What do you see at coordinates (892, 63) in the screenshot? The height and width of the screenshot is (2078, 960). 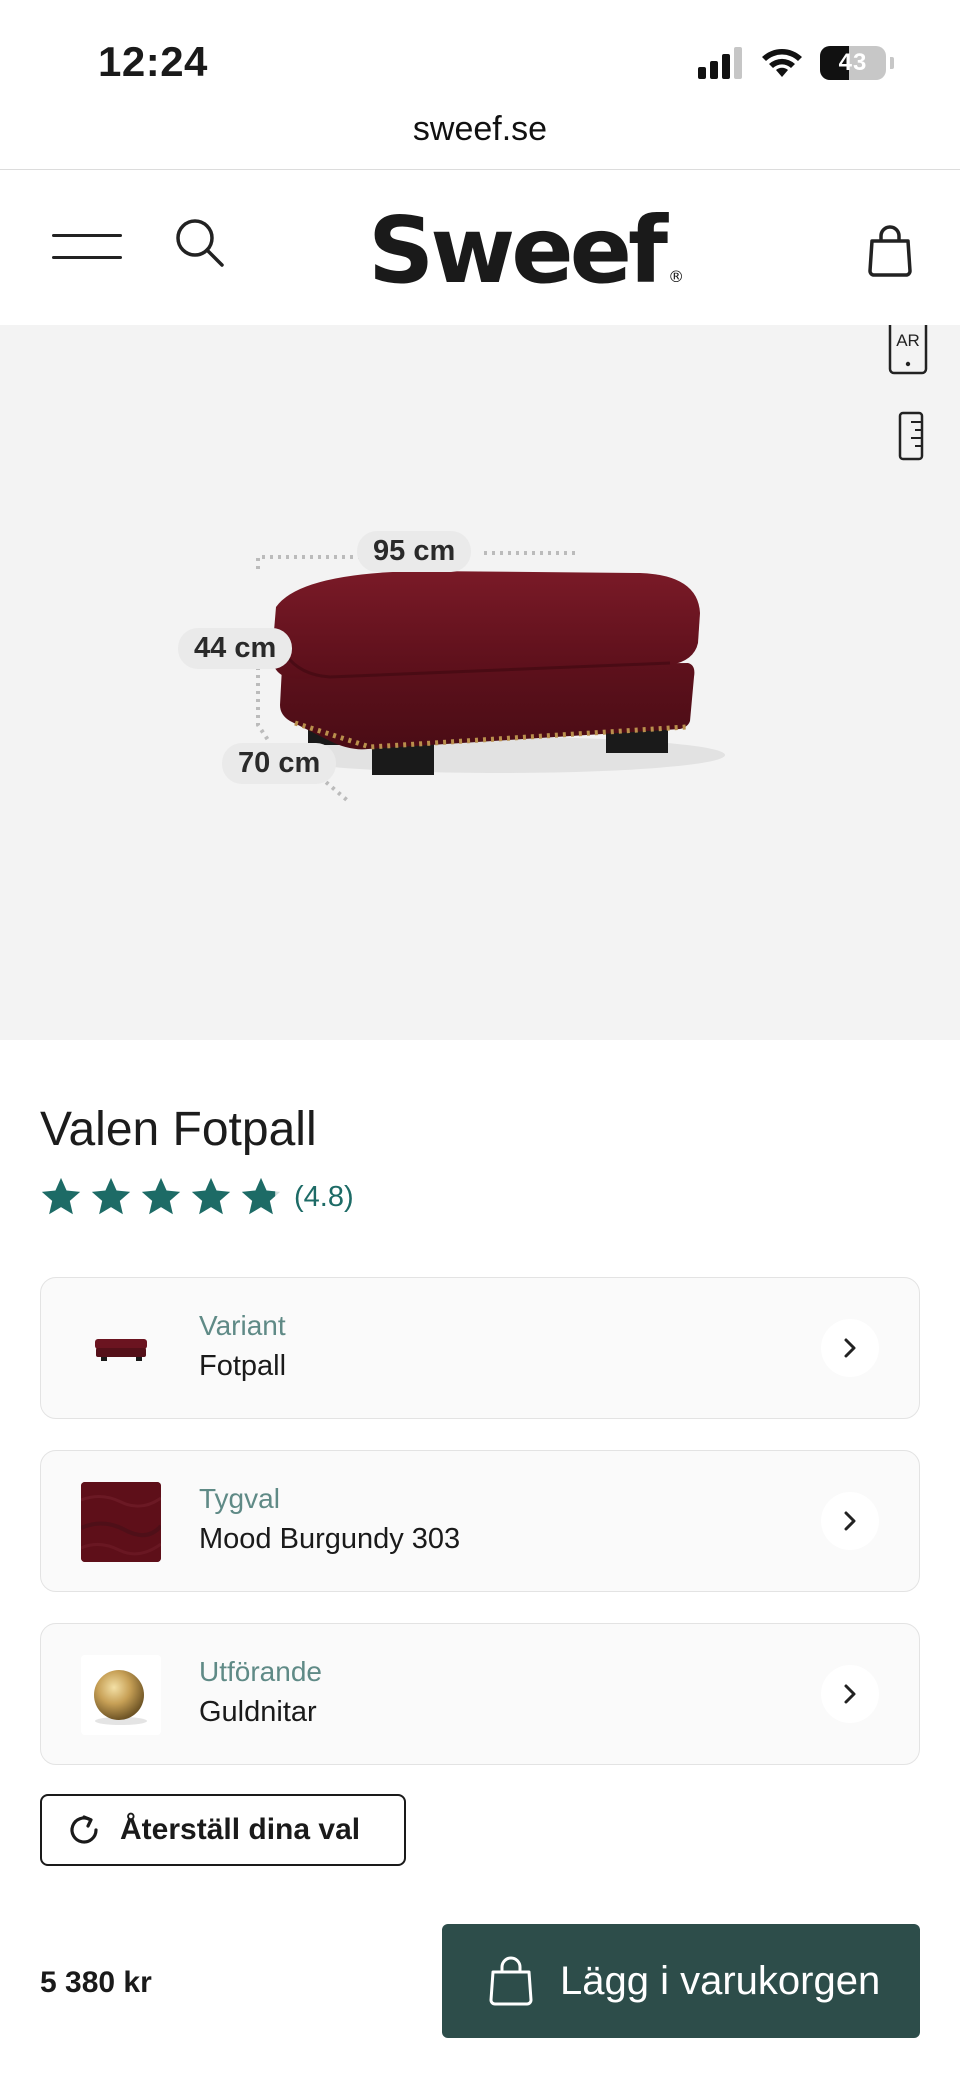 I see `battery-tip` at bounding box center [892, 63].